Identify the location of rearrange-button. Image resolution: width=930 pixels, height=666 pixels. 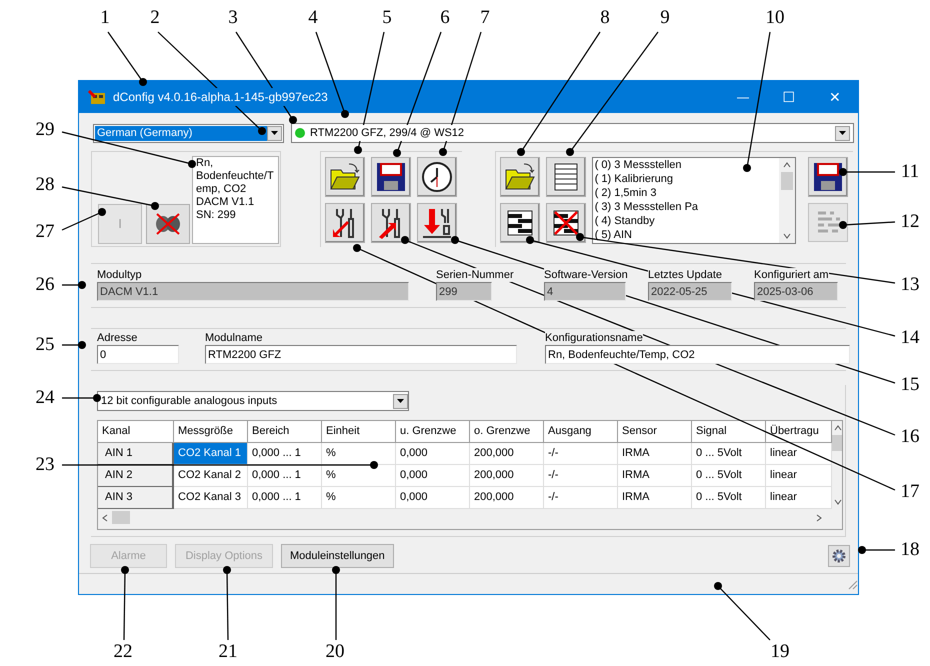
(828, 222).